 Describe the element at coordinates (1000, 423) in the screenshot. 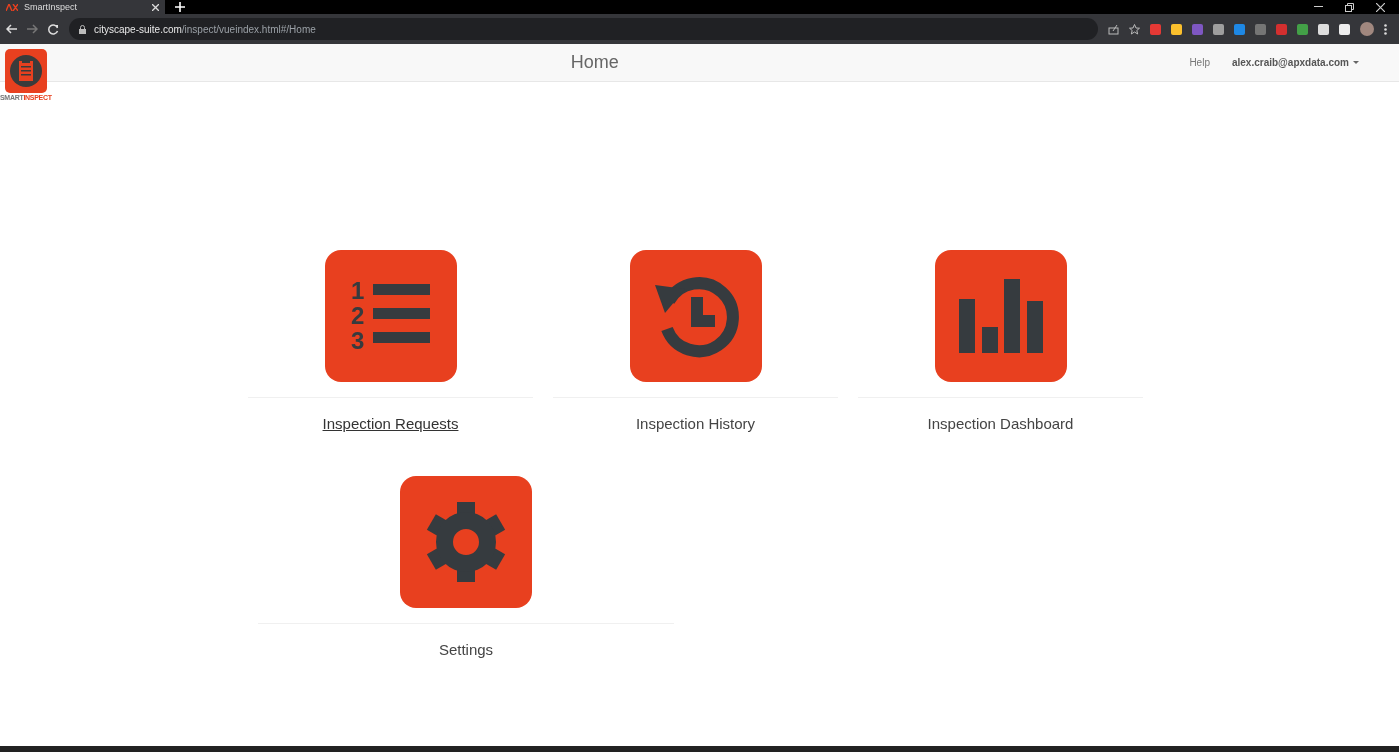

I see `tile-link: Inspection Dashboard` at that location.